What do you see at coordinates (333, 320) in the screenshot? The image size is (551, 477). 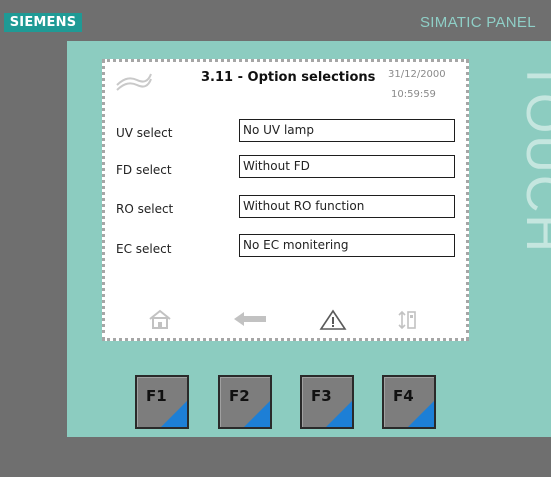 I see `warning-icon` at bounding box center [333, 320].